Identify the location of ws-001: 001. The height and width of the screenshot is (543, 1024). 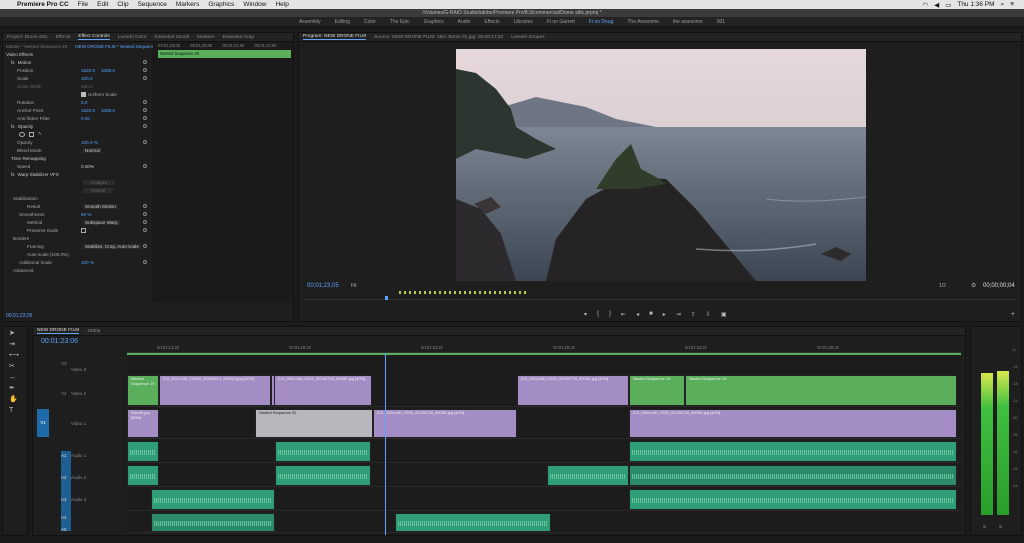
(721, 22).